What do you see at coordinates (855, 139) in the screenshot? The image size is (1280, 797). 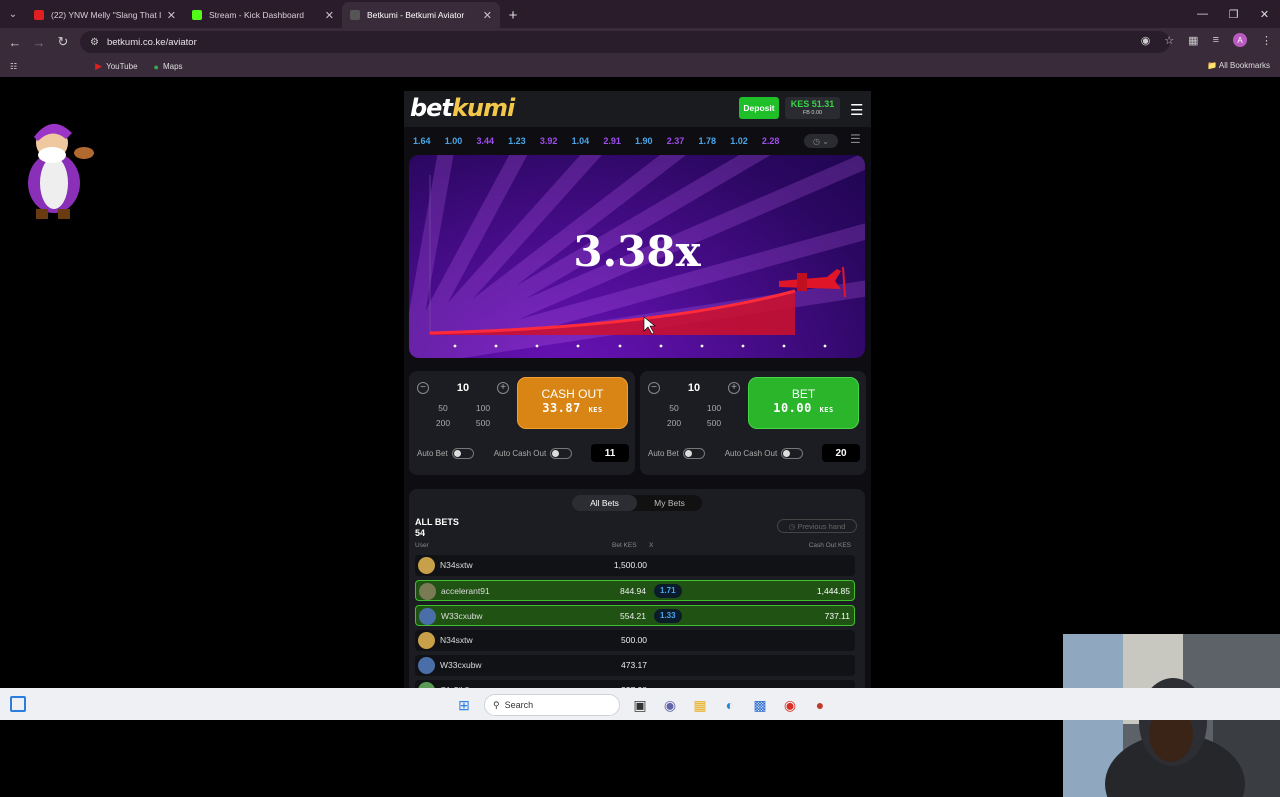 I see `history-menu-icon: ☰` at bounding box center [855, 139].